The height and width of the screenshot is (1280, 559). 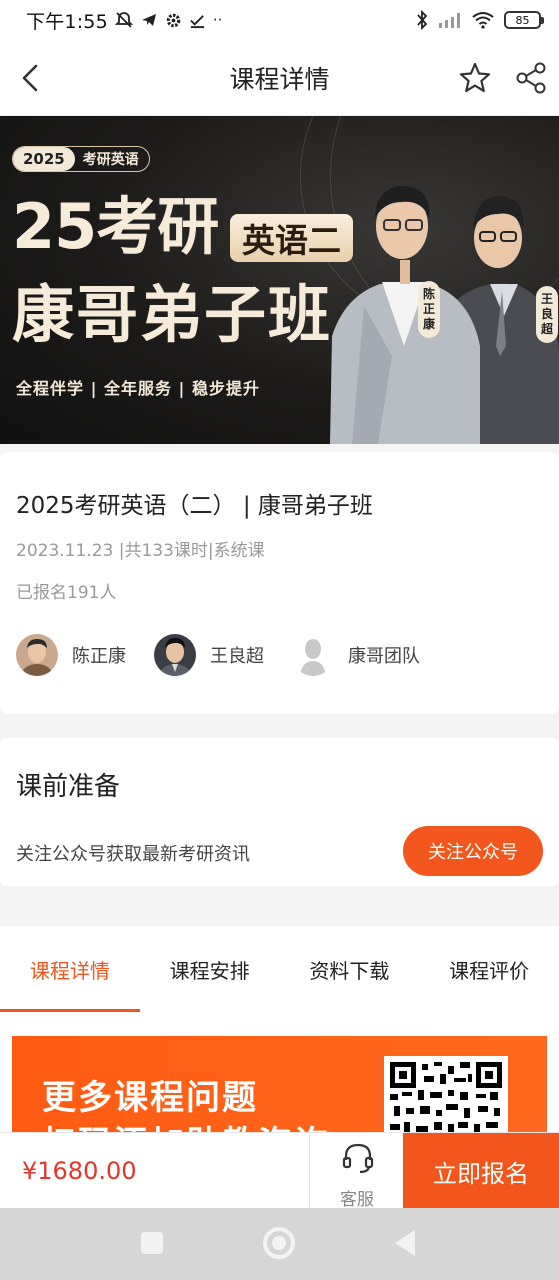 What do you see at coordinates (313, 655) in the screenshot?
I see `avatar-placeholder-icon` at bounding box center [313, 655].